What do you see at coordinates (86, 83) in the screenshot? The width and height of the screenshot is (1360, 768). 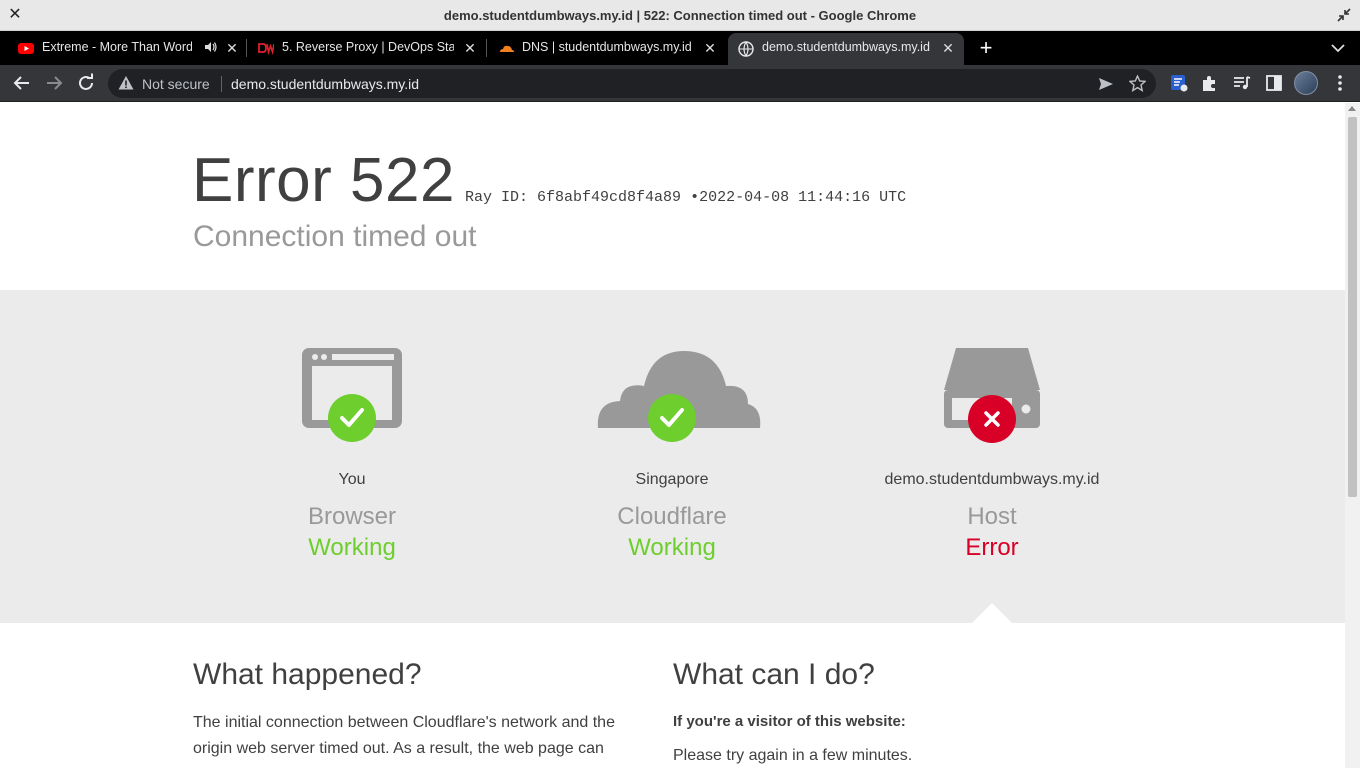 I see `reload-icon` at bounding box center [86, 83].